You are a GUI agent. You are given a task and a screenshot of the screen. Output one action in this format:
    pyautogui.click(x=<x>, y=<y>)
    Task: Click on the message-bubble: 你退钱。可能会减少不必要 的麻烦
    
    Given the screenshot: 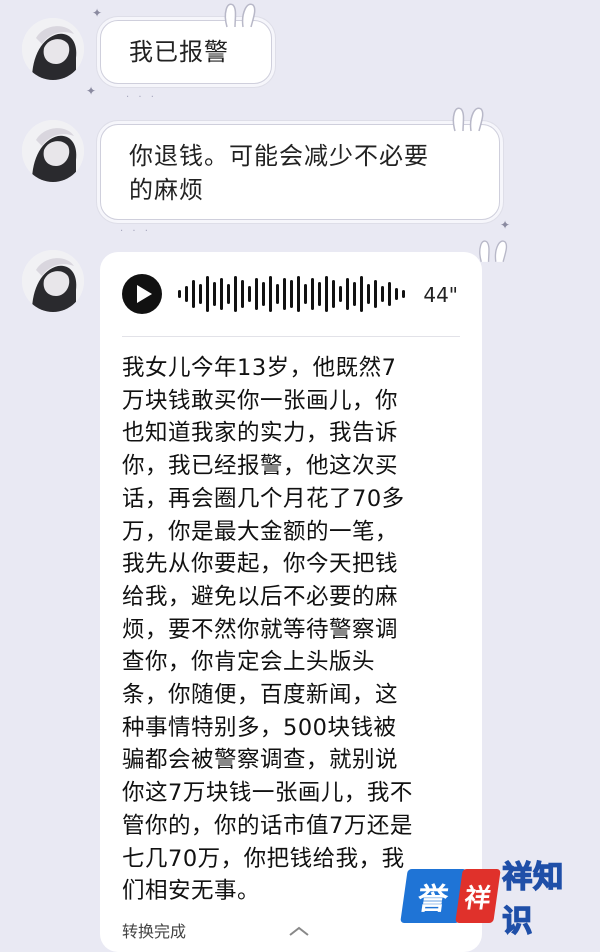 What is the action you would take?
    pyautogui.click(x=300, y=163)
    